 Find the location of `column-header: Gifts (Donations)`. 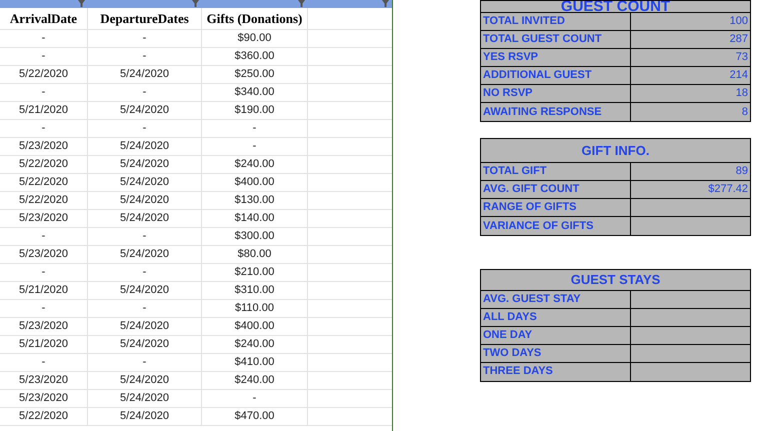

column-header: Gifts (Donations) is located at coordinates (254, 19).